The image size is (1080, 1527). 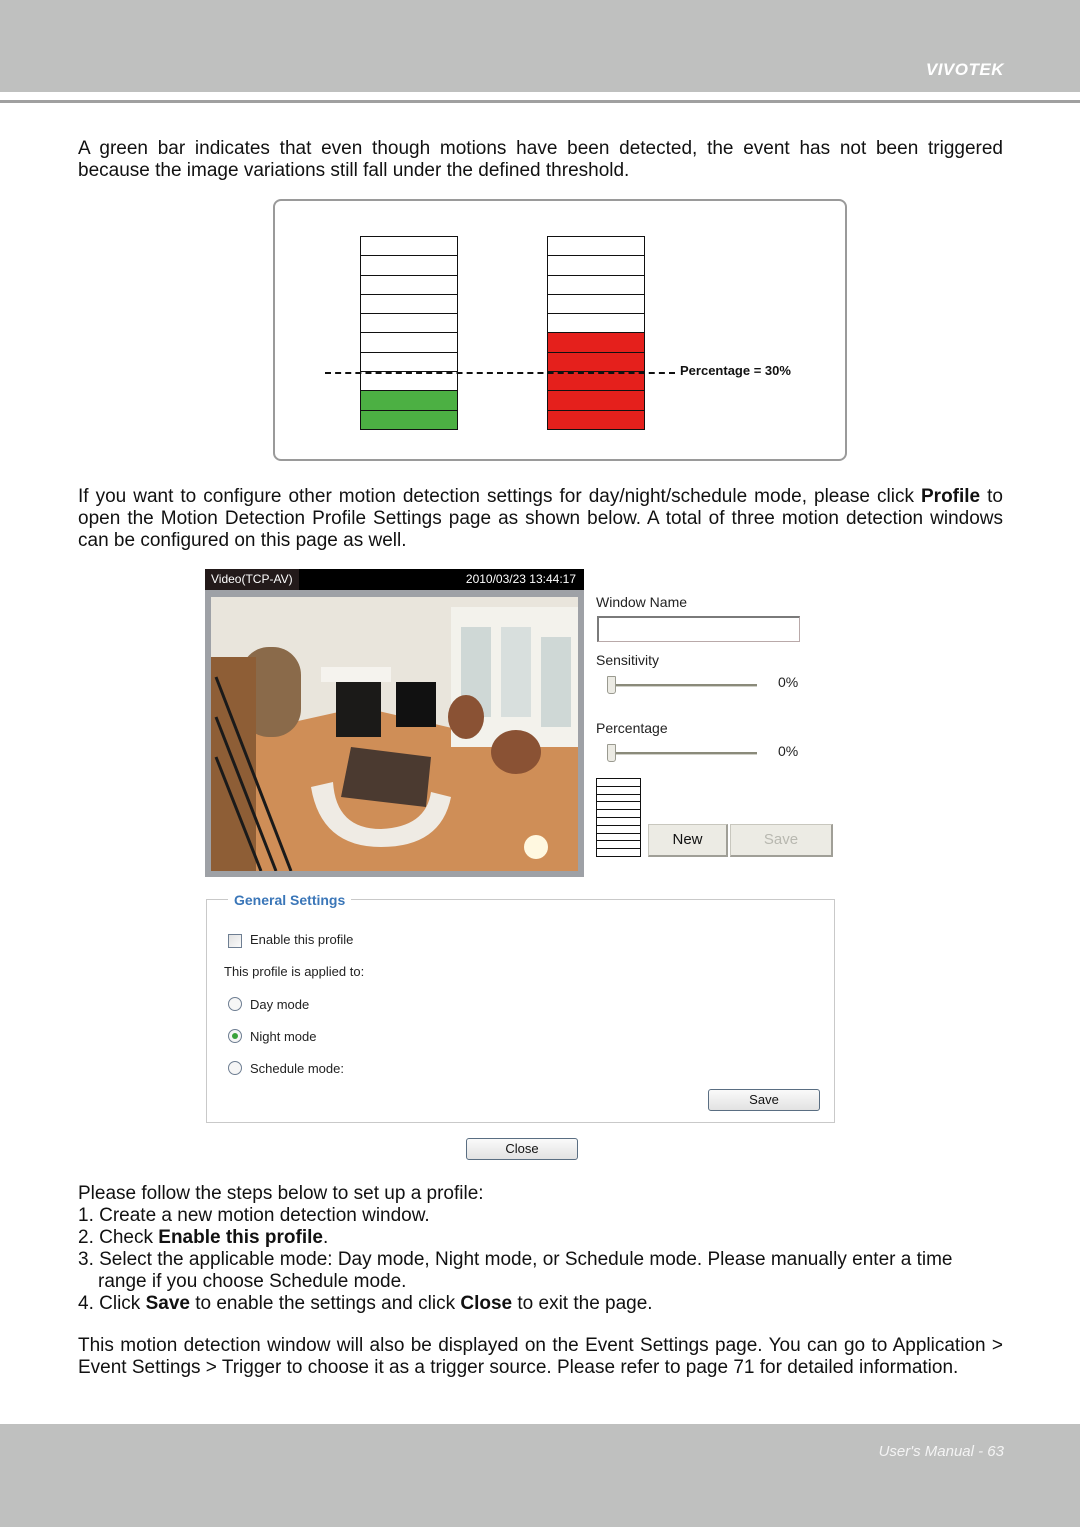 What do you see at coordinates (788, 682) in the screenshot?
I see `sensitivity-value: 0%` at bounding box center [788, 682].